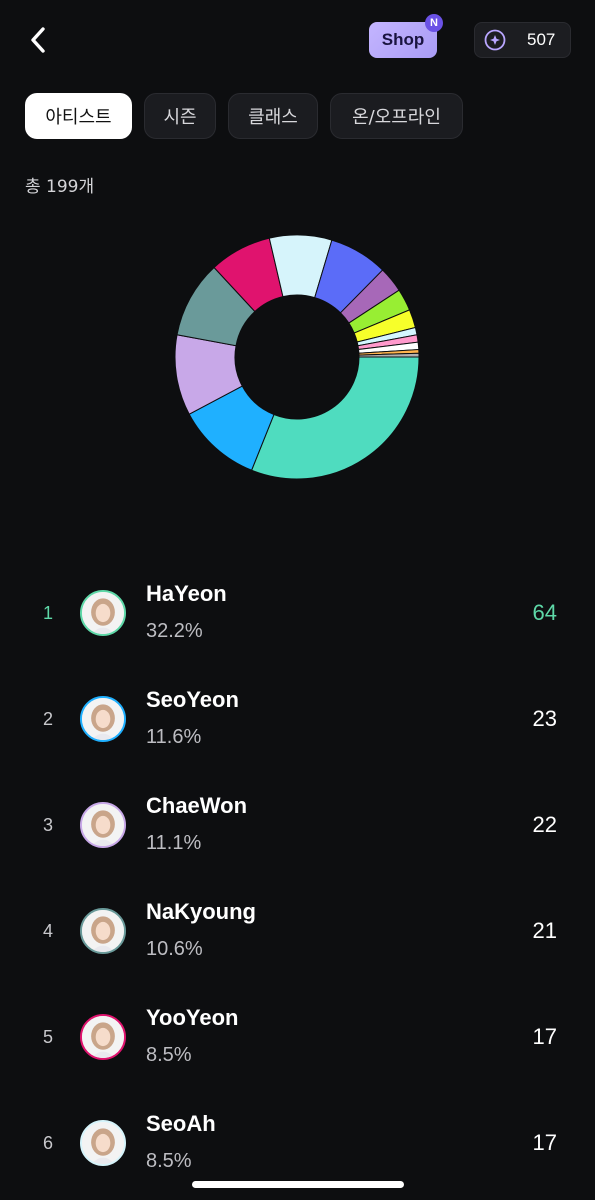  Describe the element at coordinates (396, 116) in the screenshot. I see `tab-online-offline: 온/오프라인` at that location.